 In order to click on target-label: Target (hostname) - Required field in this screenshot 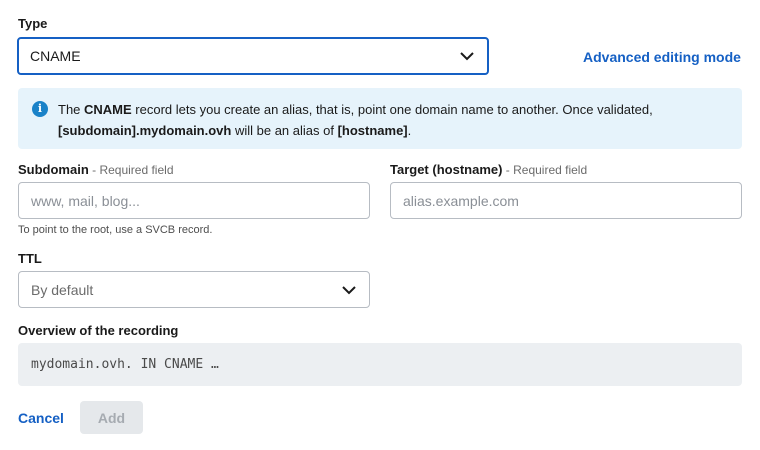, I will do `click(489, 169)`.